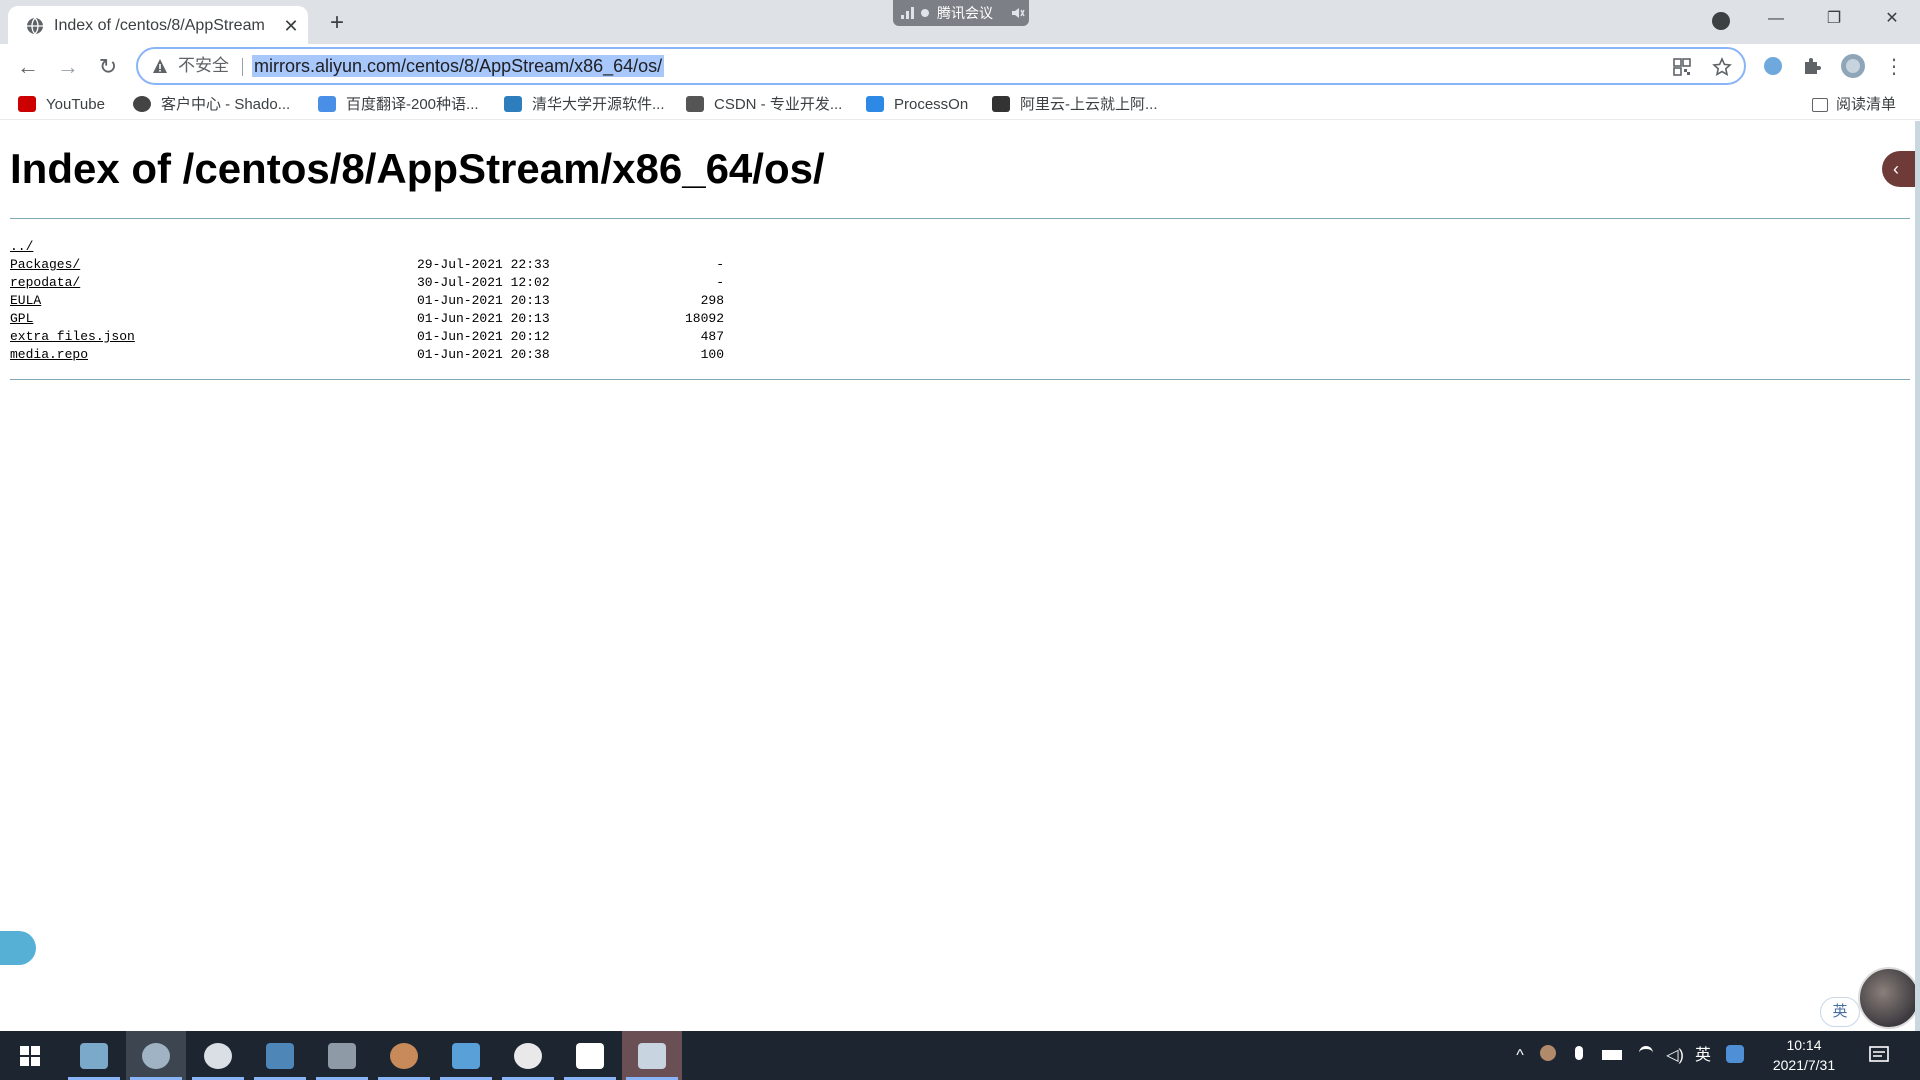 The width and height of the screenshot is (1920, 1080). I want to click on tray-overflow-icon: ^, so click(1520, 1056).